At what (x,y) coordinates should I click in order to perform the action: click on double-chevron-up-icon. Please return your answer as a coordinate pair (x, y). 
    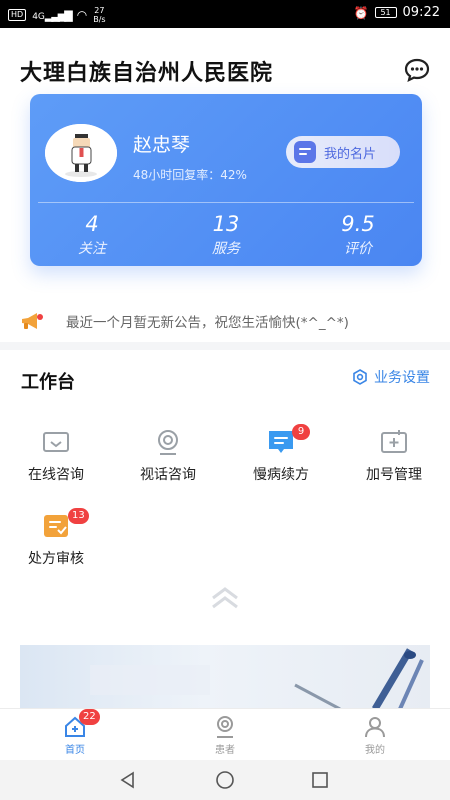
    Looking at the image, I should click on (225, 598).